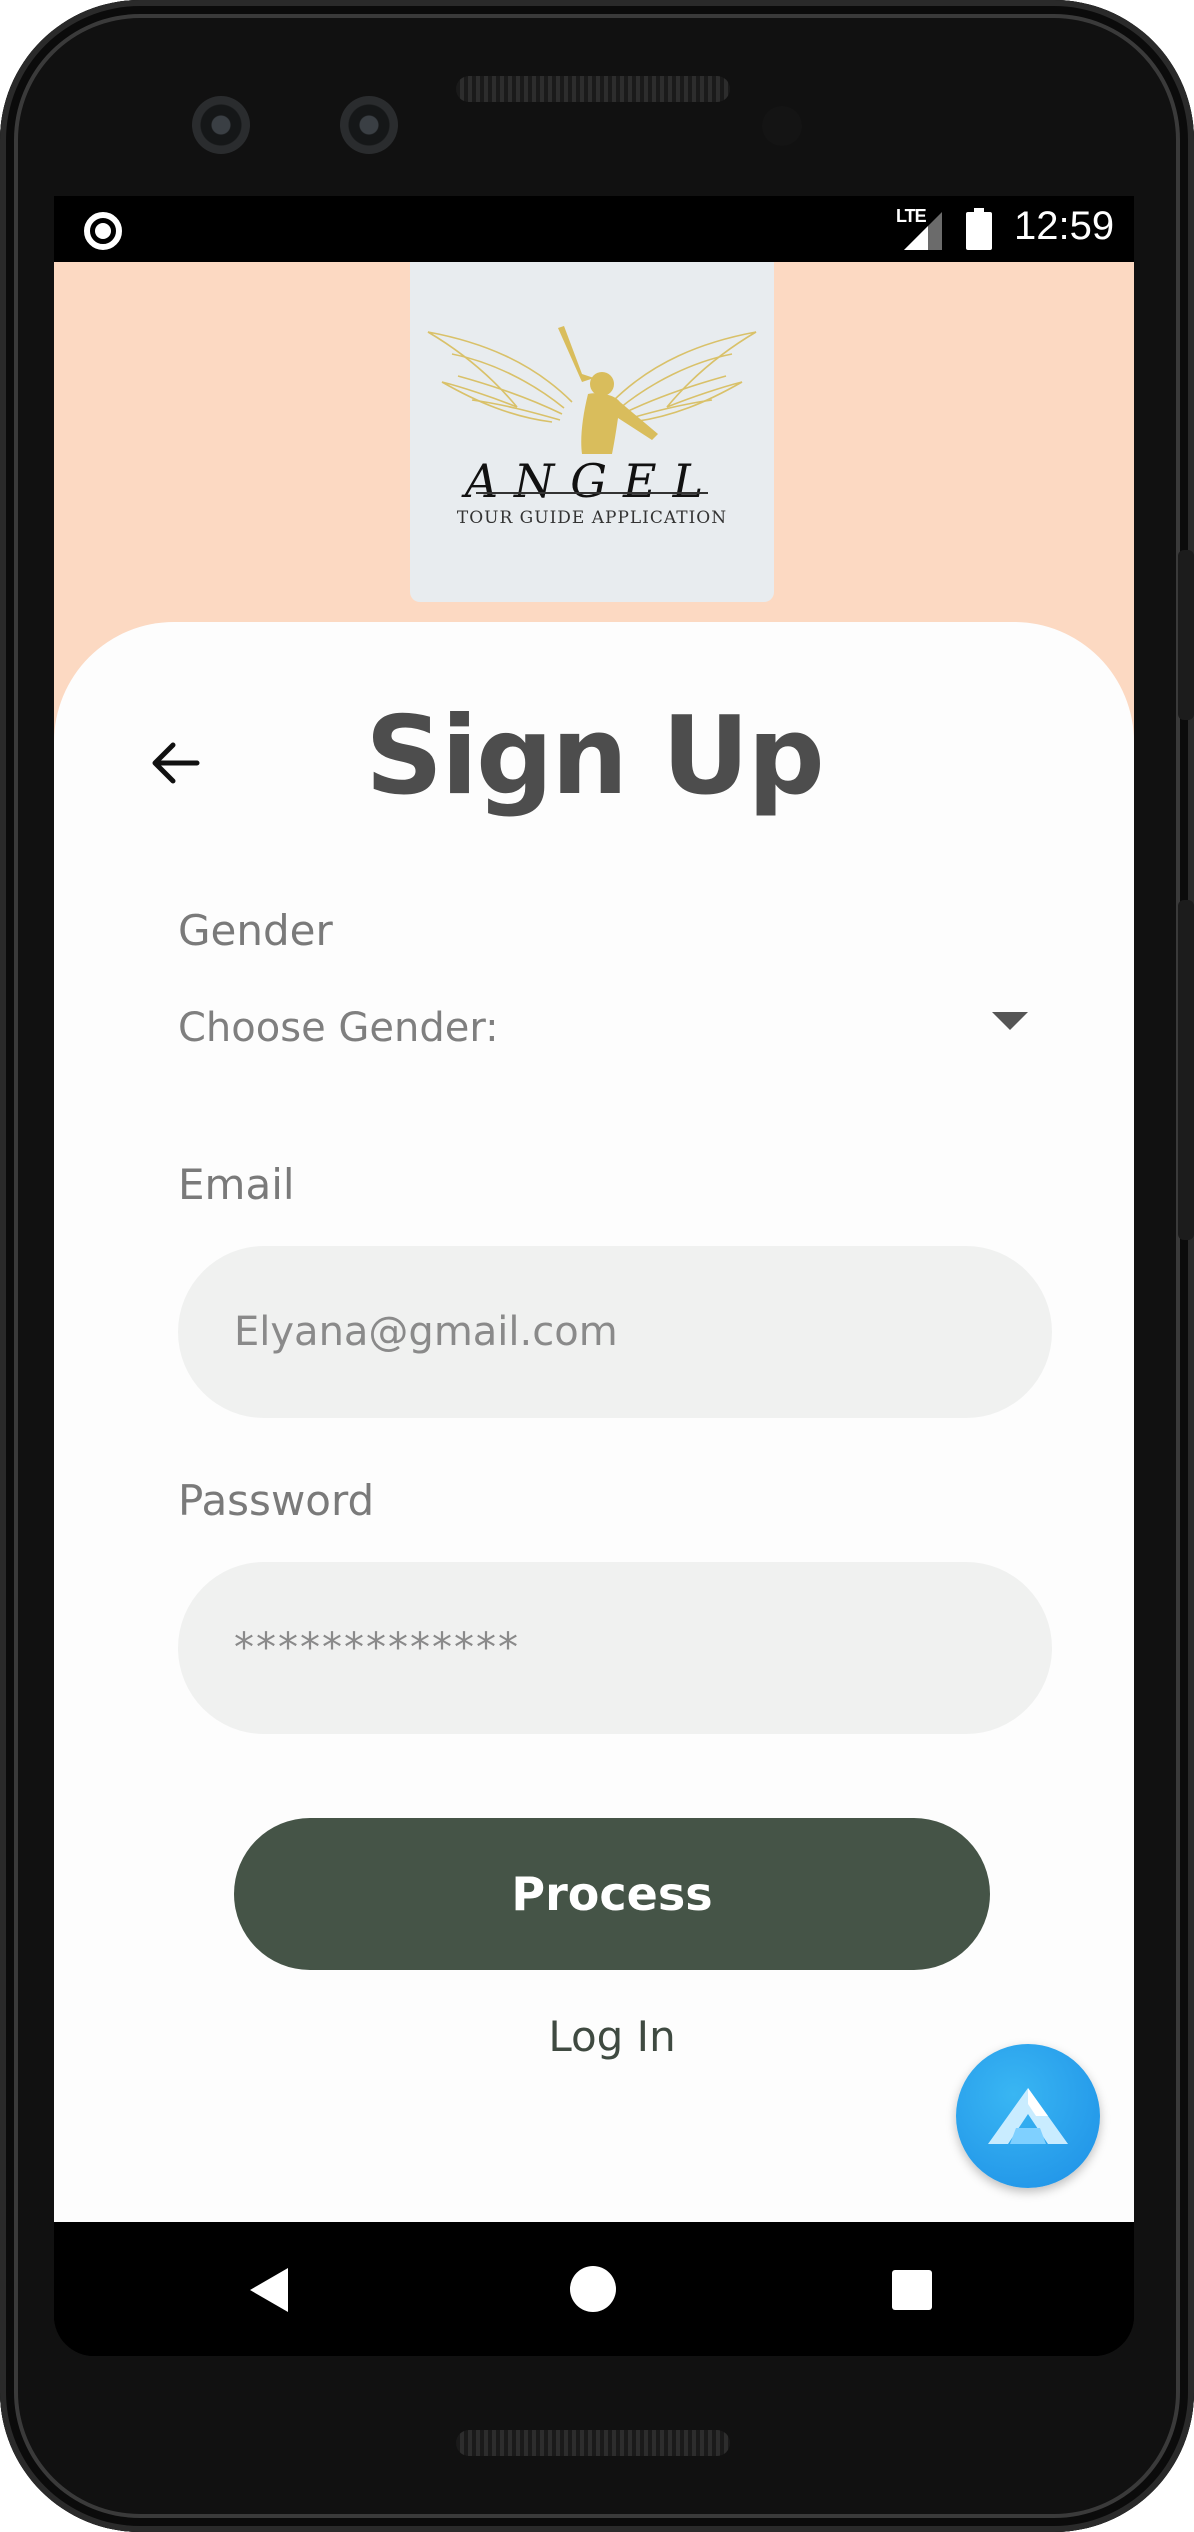 The image size is (1194, 2532). I want to click on status-clock: 12:59, so click(1064, 226).